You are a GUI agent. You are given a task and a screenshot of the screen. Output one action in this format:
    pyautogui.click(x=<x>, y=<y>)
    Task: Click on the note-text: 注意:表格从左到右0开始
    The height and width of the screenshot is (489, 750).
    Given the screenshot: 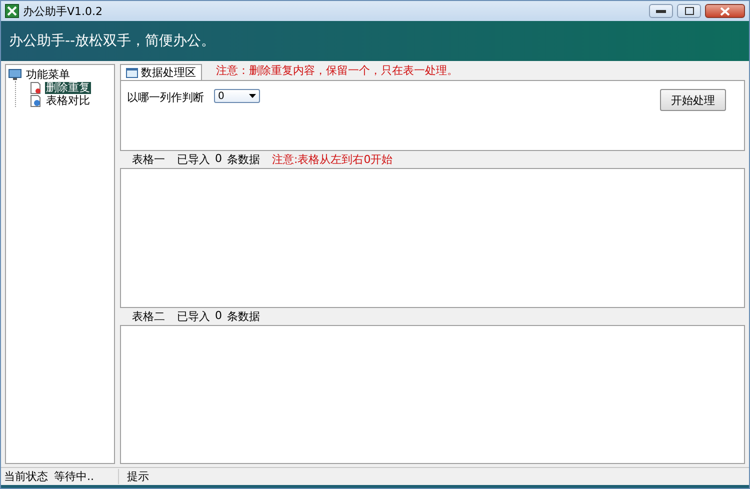 What is the action you would take?
    pyautogui.click(x=332, y=159)
    